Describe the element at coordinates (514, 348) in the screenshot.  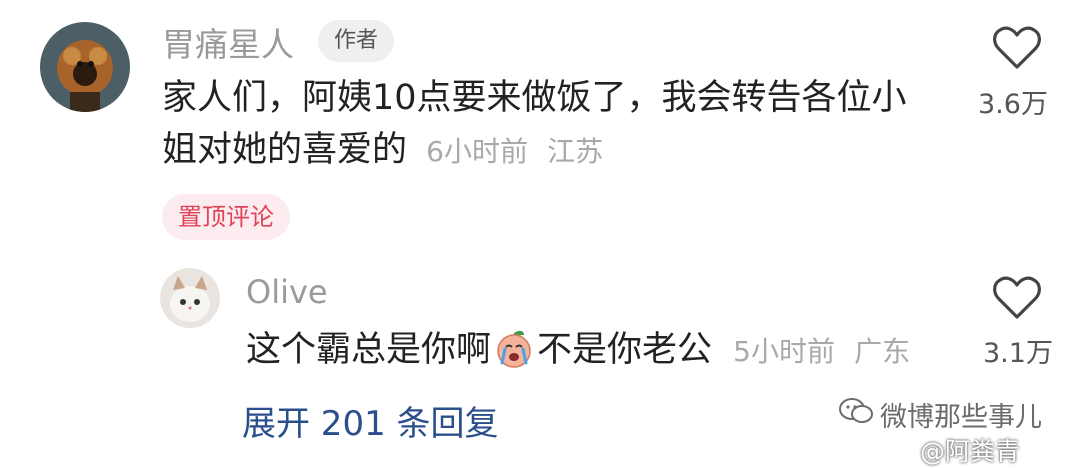
I see `crying-peach-emoji-icon` at that location.